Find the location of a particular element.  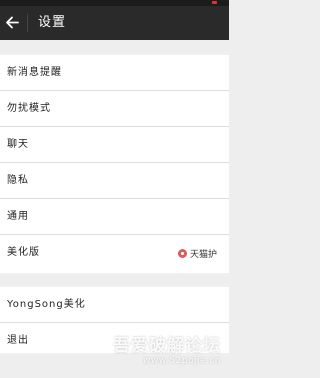

arrow-left-icon is located at coordinates (12, 22).